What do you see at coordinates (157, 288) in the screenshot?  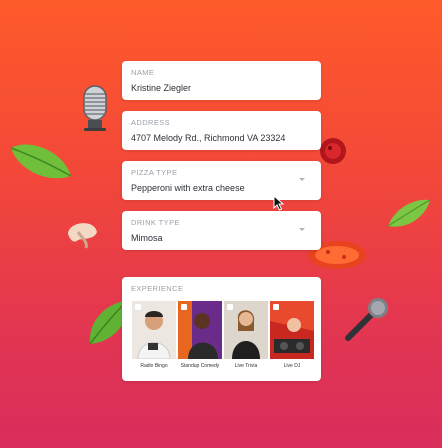 I see `experience-label: EXPERIENCE` at bounding box center [157, 288].